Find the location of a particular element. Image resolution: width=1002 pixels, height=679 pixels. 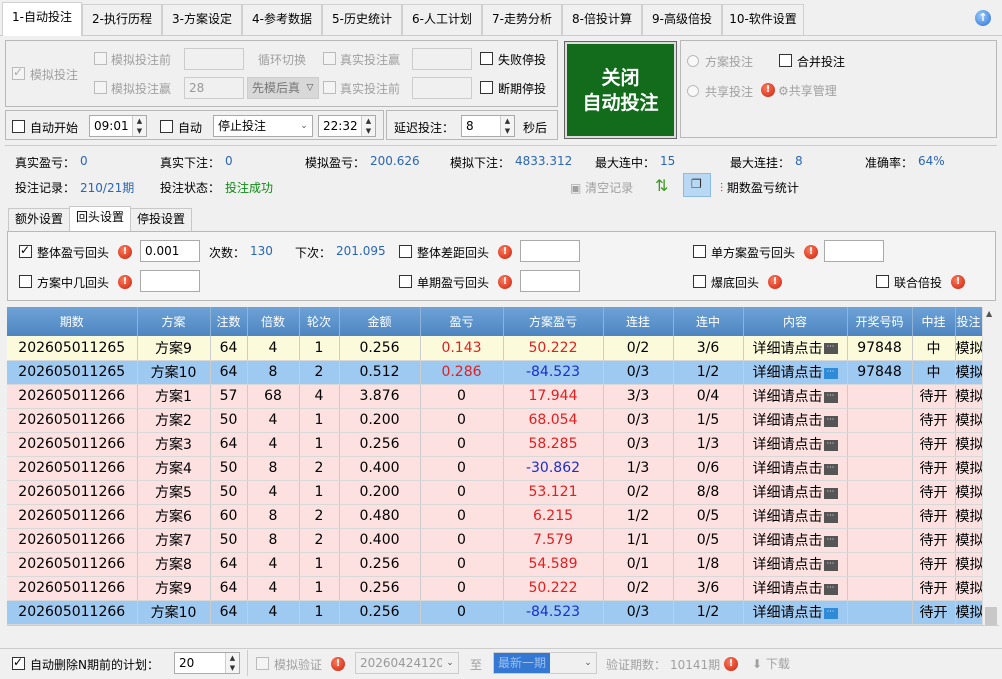

to-select: 最新一期 ⌄ is located at coordinates (545, 663).